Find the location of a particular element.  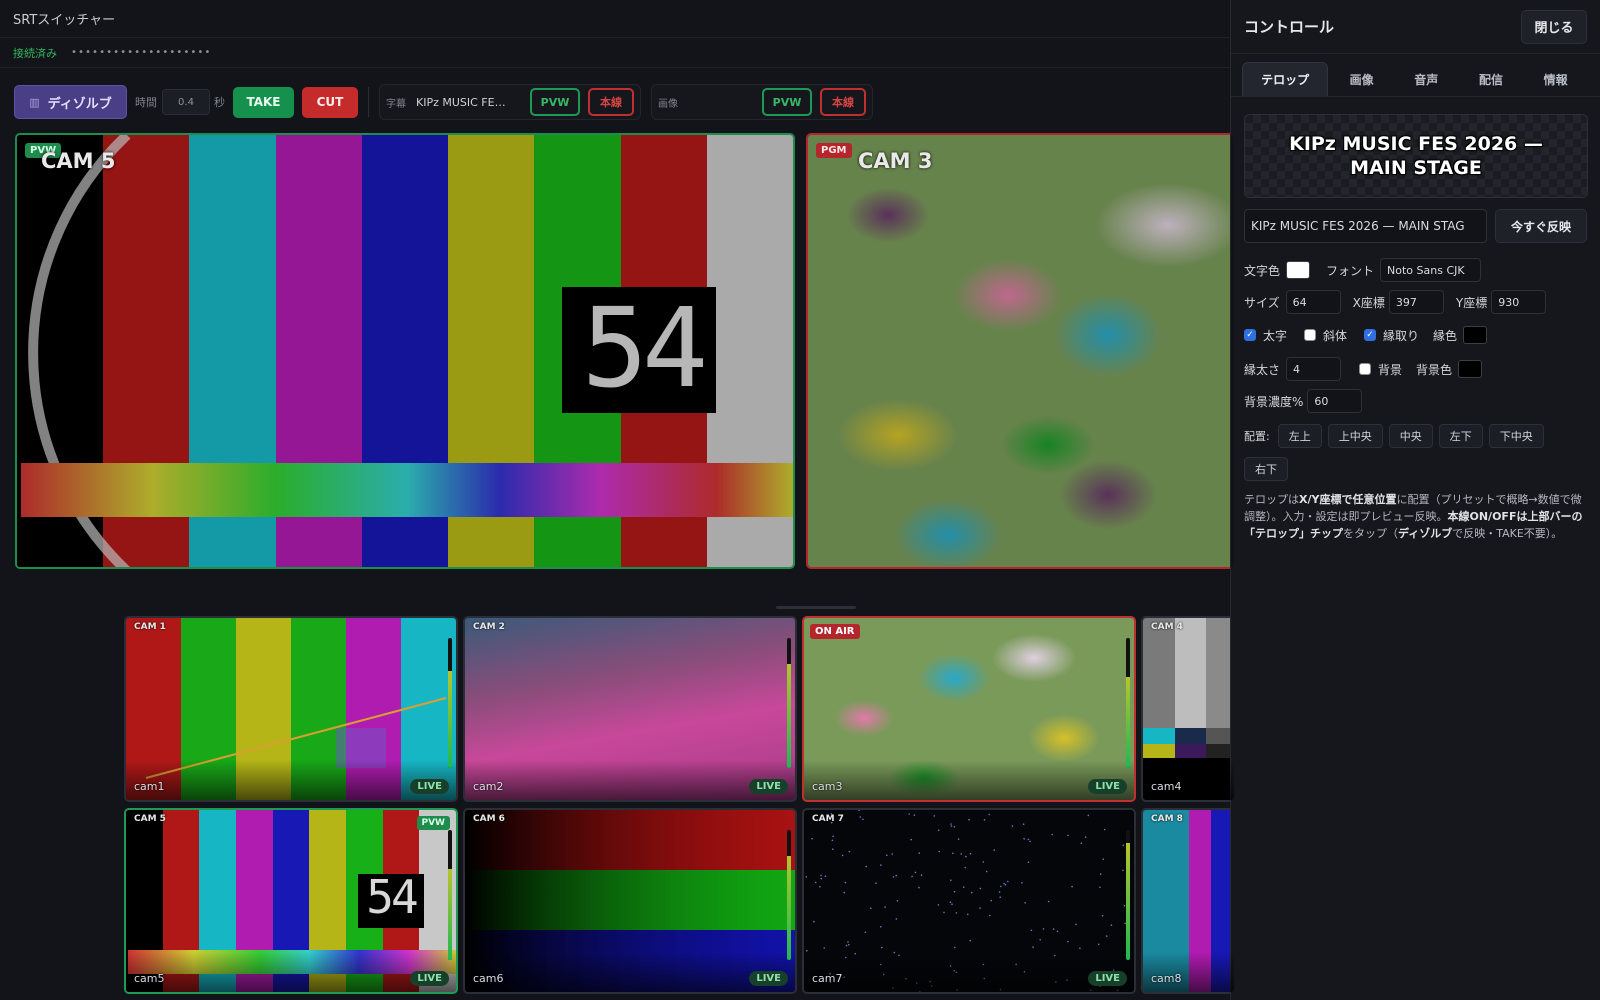

panel-title: コントロール is located at coordinates (1289, 27).